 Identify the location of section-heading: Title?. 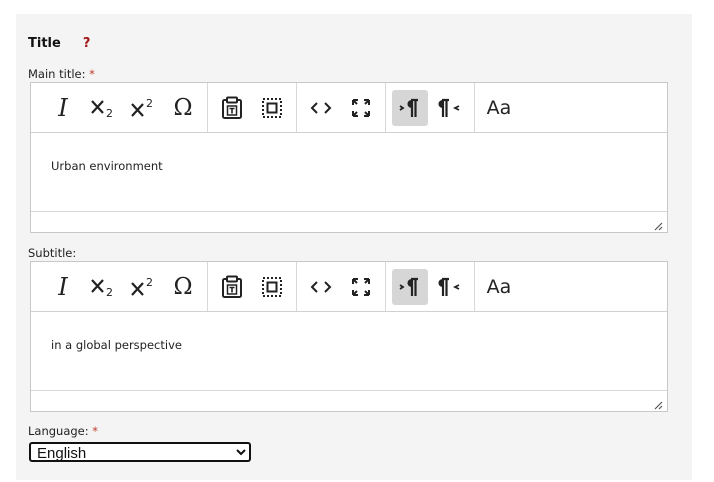
(59, 43).